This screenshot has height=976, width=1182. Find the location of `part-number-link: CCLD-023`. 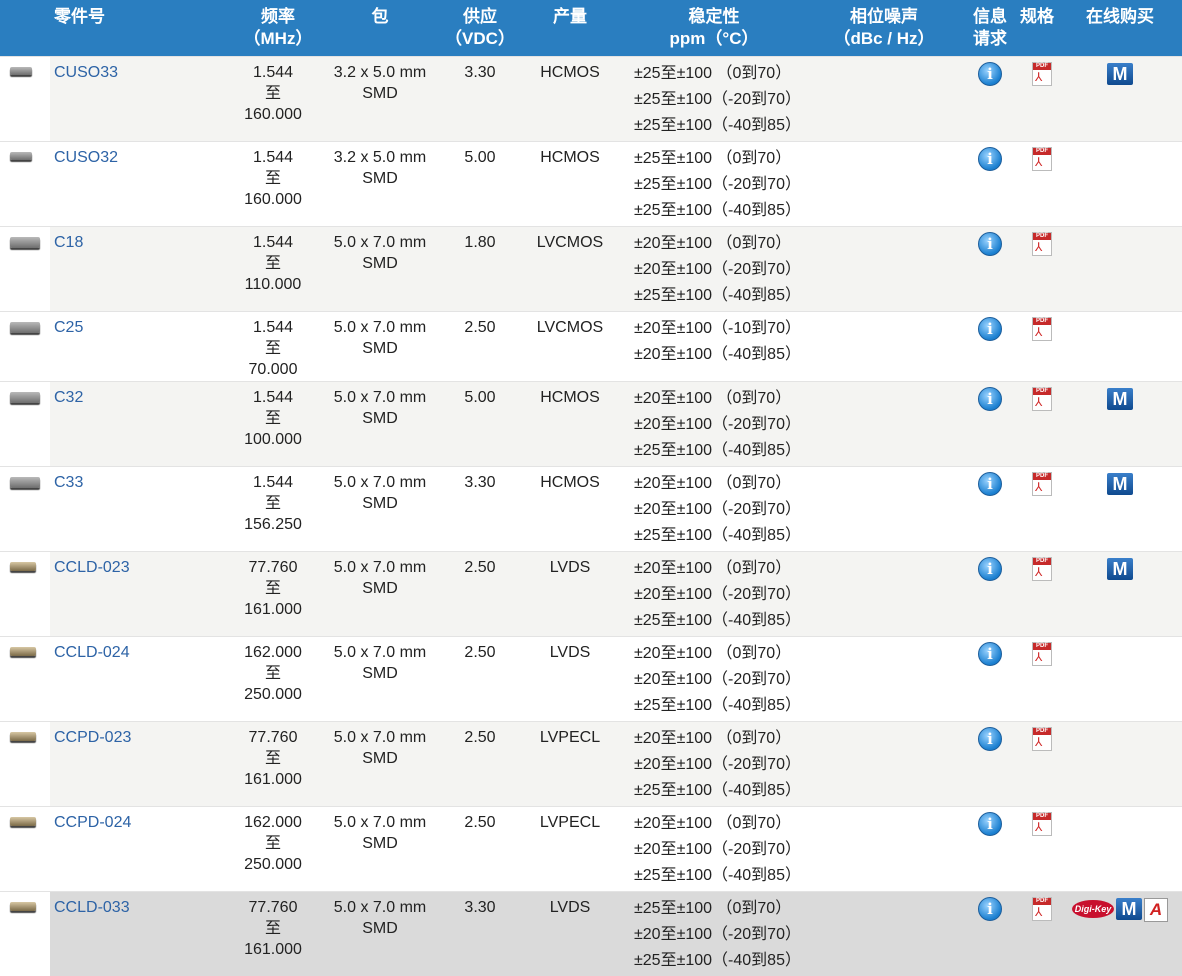

part-number-link: CCLD-023 is located at coordinates (92, 567).